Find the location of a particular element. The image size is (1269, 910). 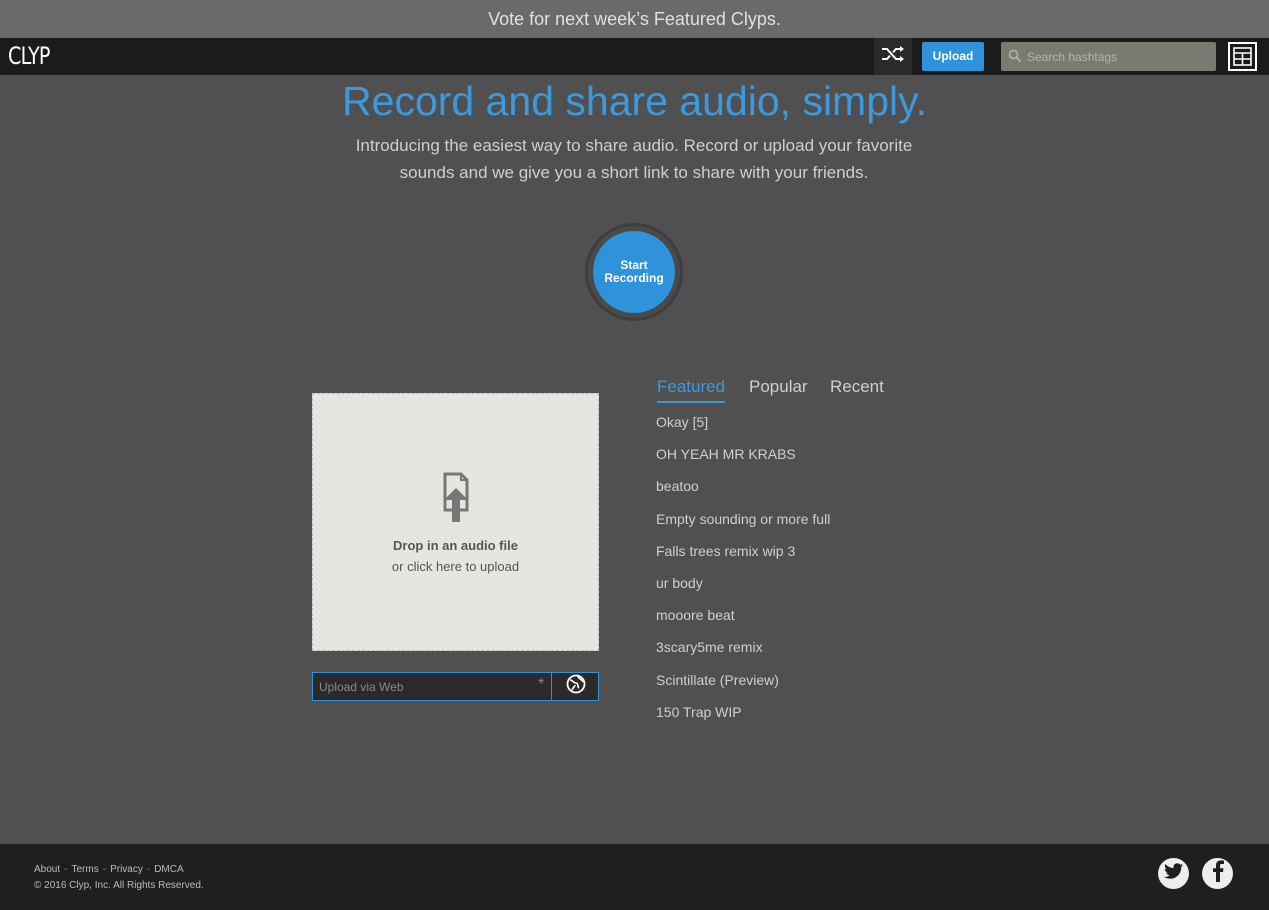

required-marker: * is located at coordinates (541, 684).